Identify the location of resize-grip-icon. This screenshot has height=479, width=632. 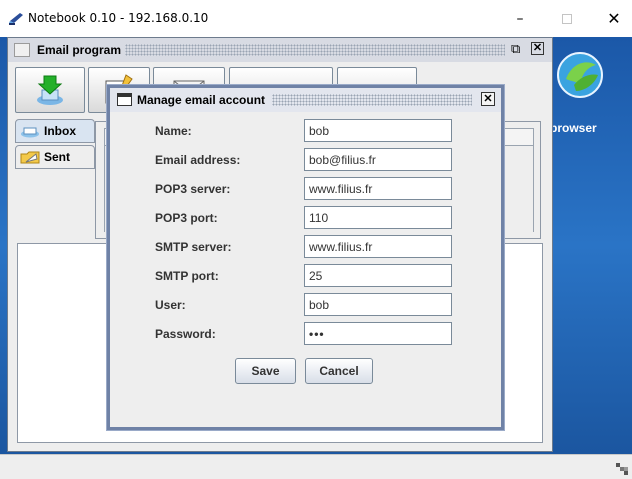
(622, 469).